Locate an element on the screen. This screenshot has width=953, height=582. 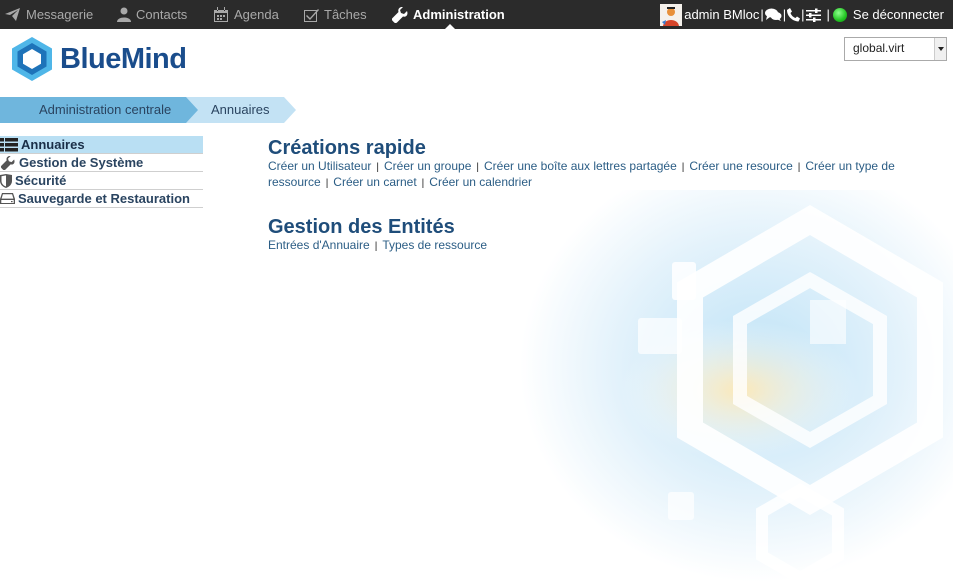
presence-status-icon is located at coordinates (839, 14).